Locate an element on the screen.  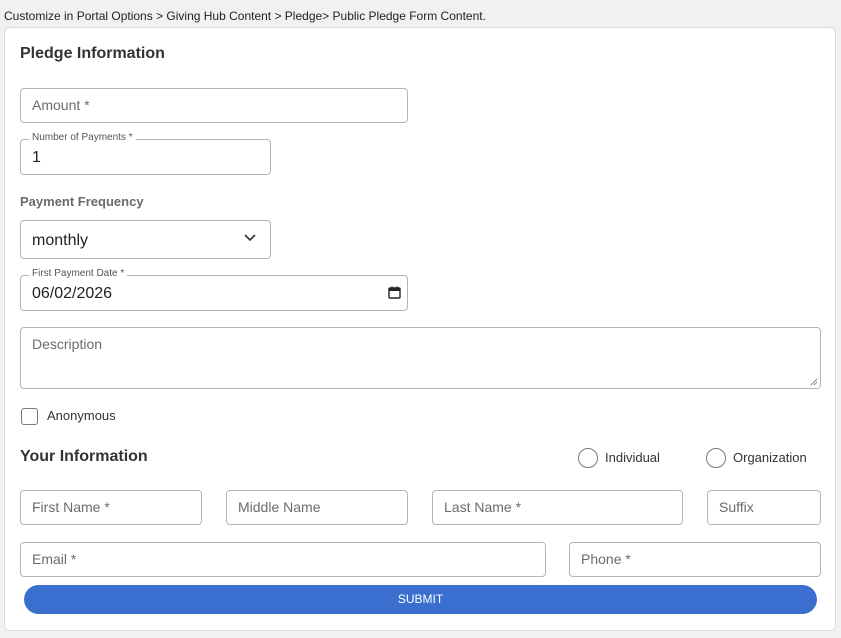
amount-placeholder: Amount * is located at coordinates (61, 105).